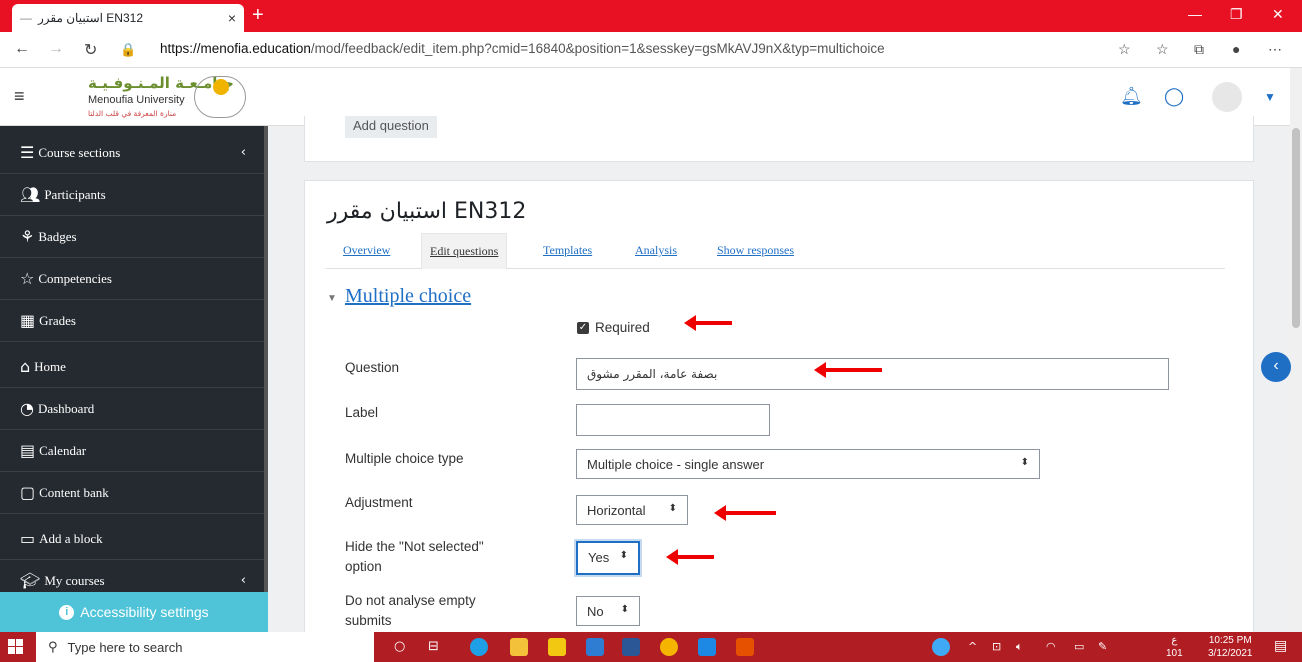 The height and width of the screenshot is (662, 1302). Describe the element at coordinates (16, 647) in the screenshot. I see `windows-start-icon` at that location.